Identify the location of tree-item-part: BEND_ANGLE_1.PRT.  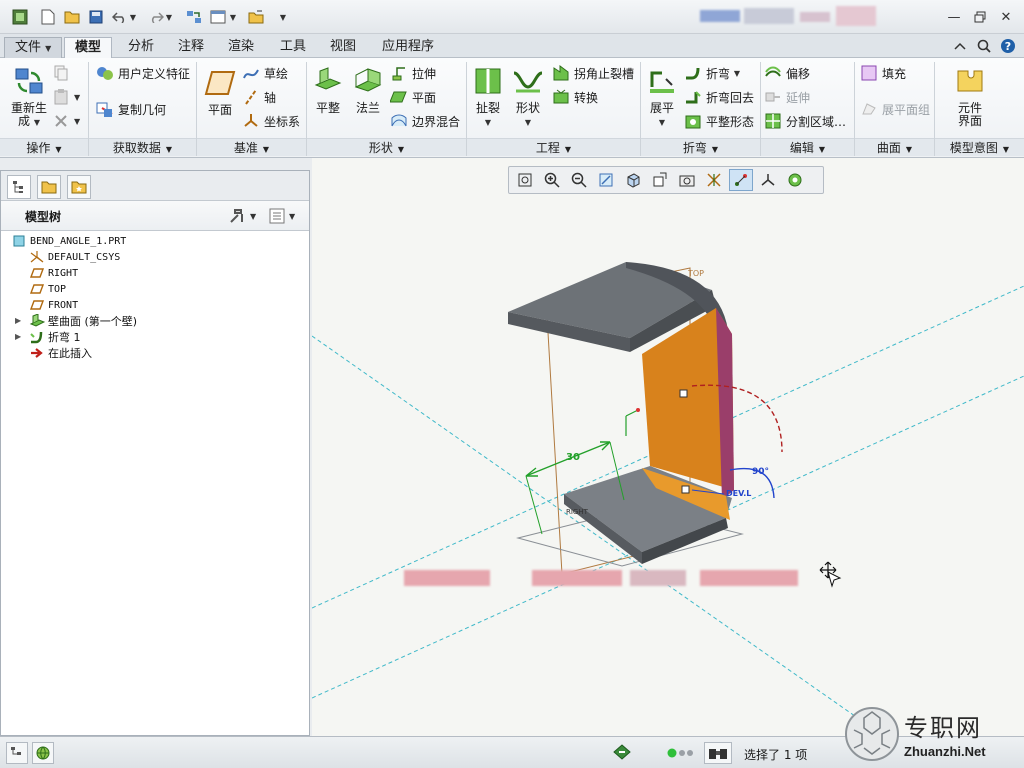
(68, 241).